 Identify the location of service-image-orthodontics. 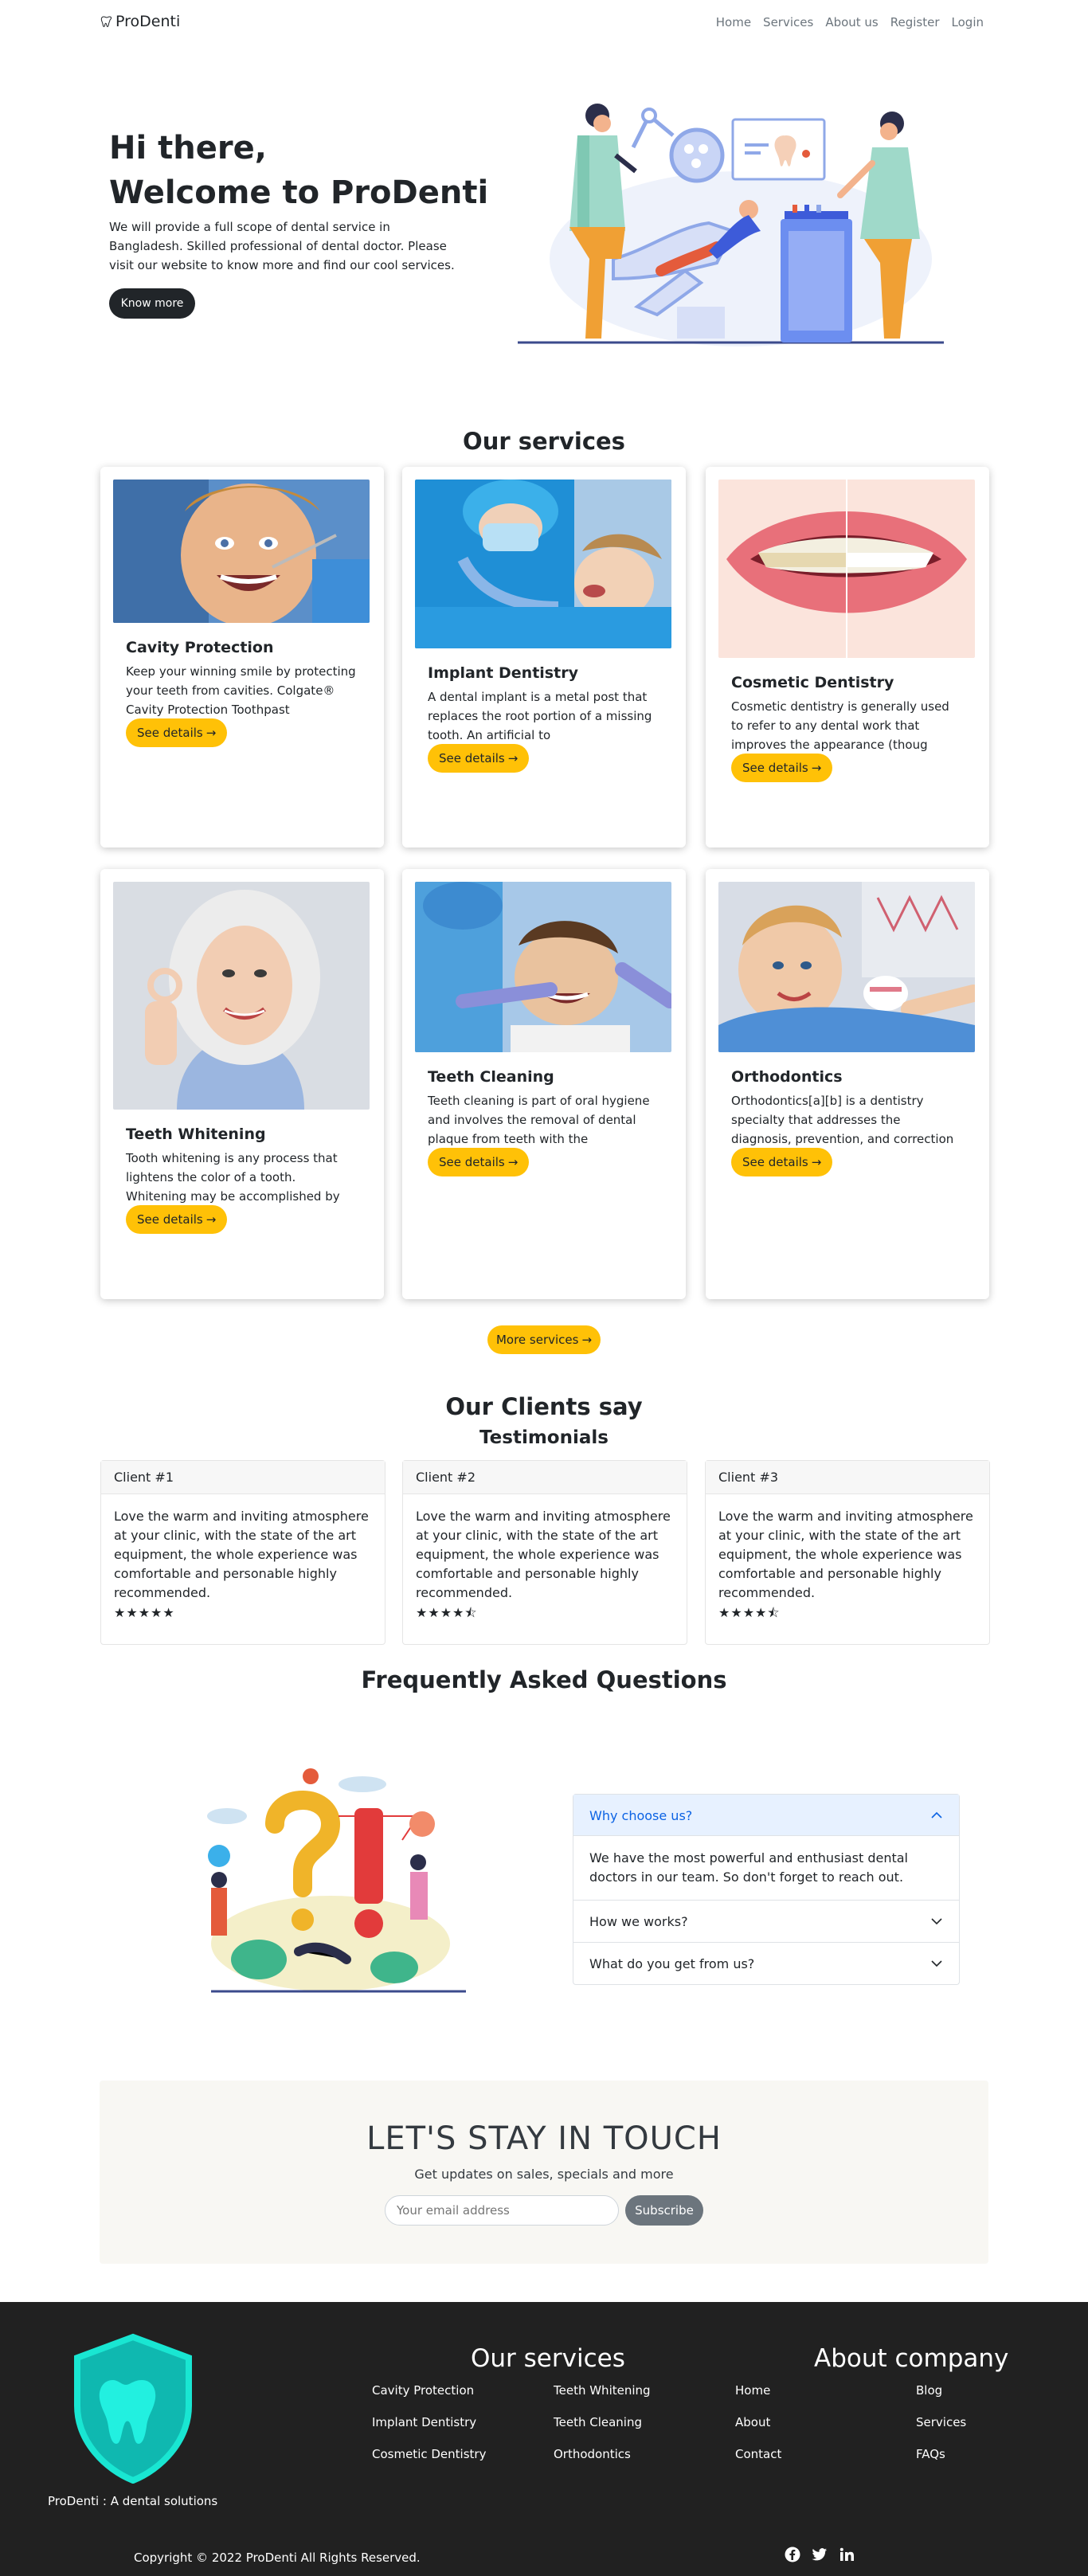
(847, 967).